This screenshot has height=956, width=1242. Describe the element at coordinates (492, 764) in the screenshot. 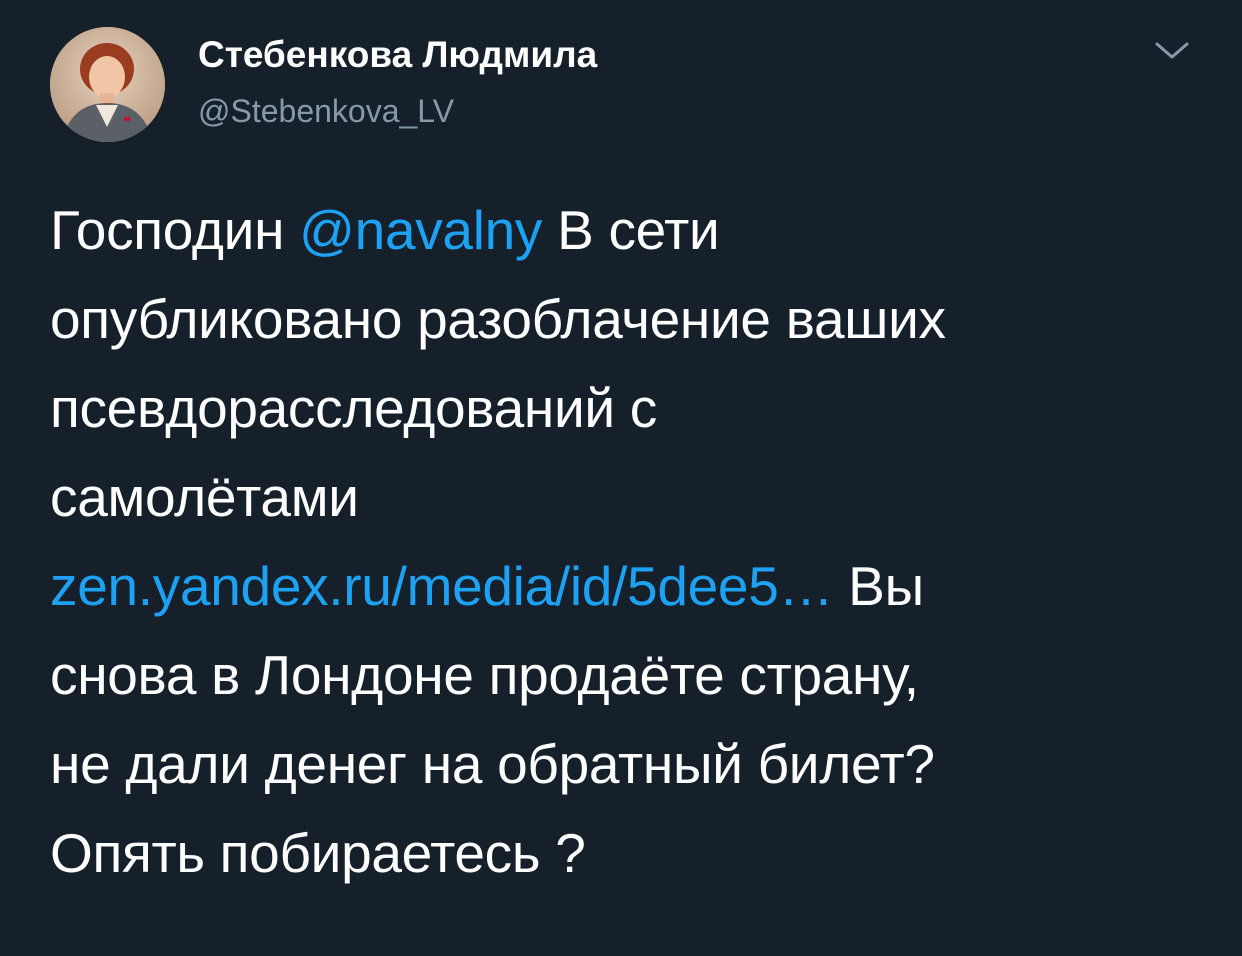

I see `tweet-line: не дали денег на обратный билет?` at that location.